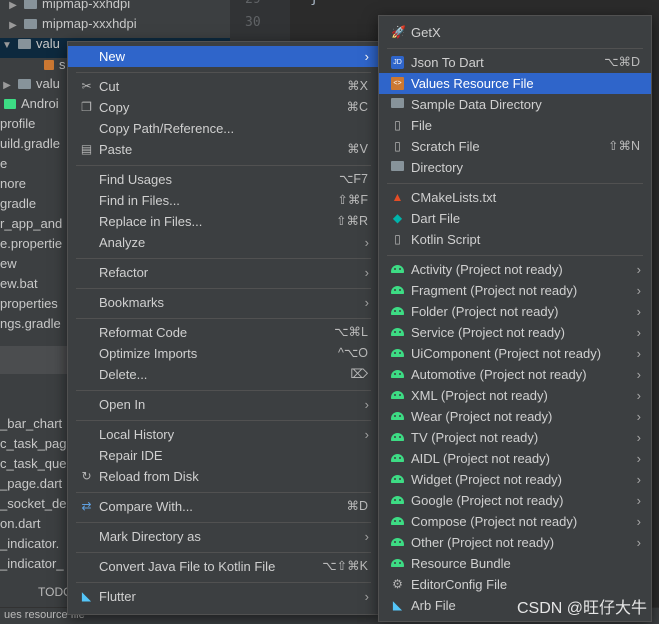 Image resolution: width=659 pixels, height=624 pixels. What do you see at coordinates (223, 455) in the screenshot?
I see `menu-item-repair-ide: Repair IDE` at bounding box center [223, 455].